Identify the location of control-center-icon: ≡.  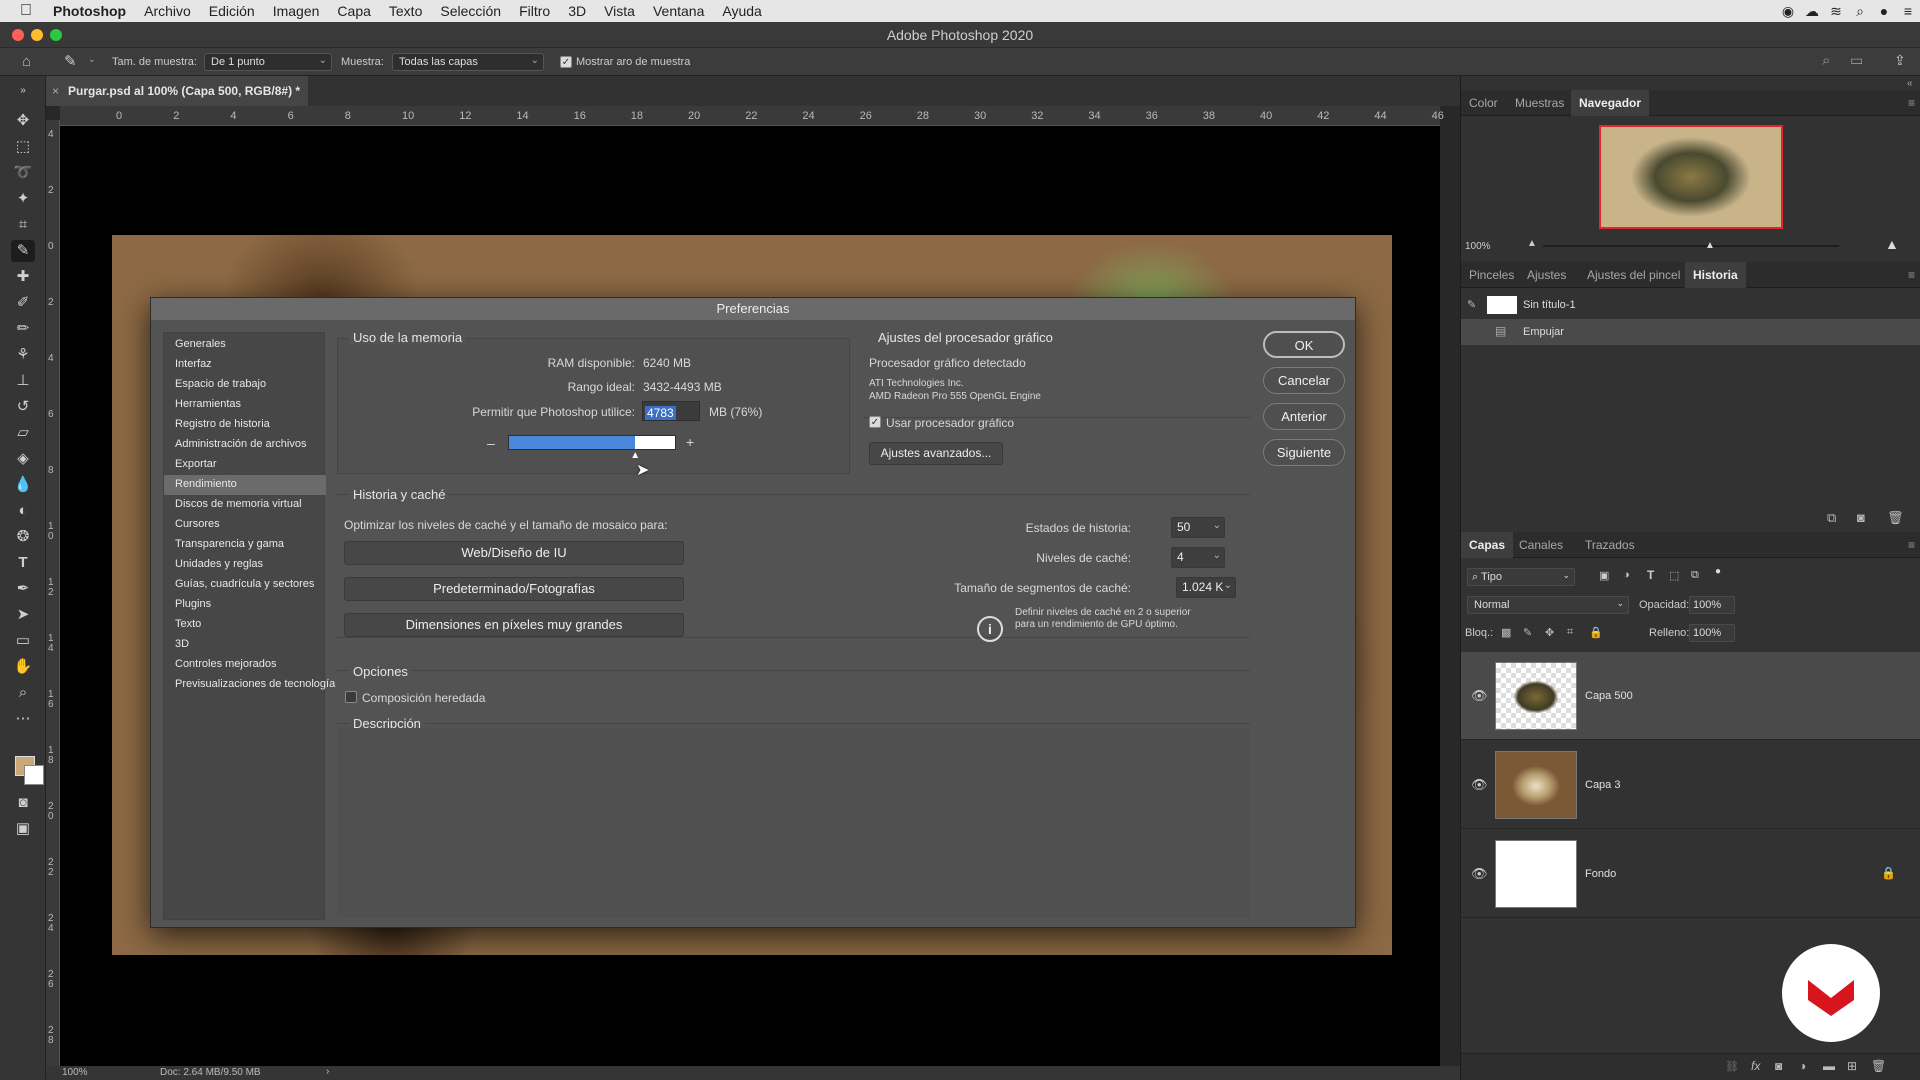
(1908, 11).